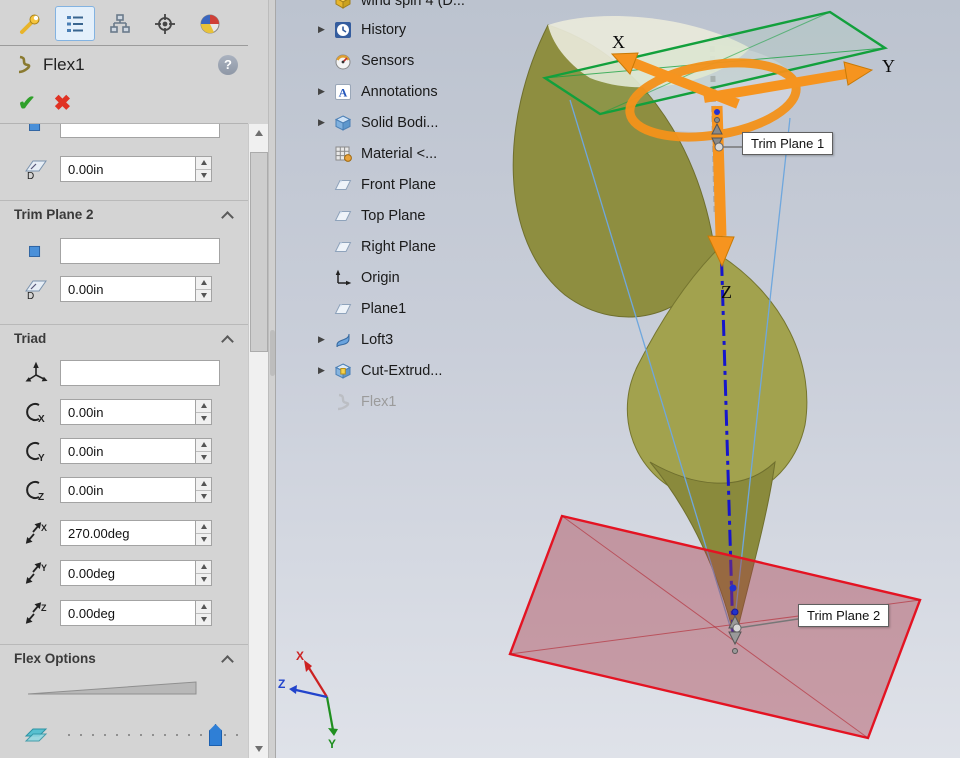  Describe the element at coordinates (391, 246) in the screenshot. I see `tree-item-right-plane: ▶ Right Plane` at that location.